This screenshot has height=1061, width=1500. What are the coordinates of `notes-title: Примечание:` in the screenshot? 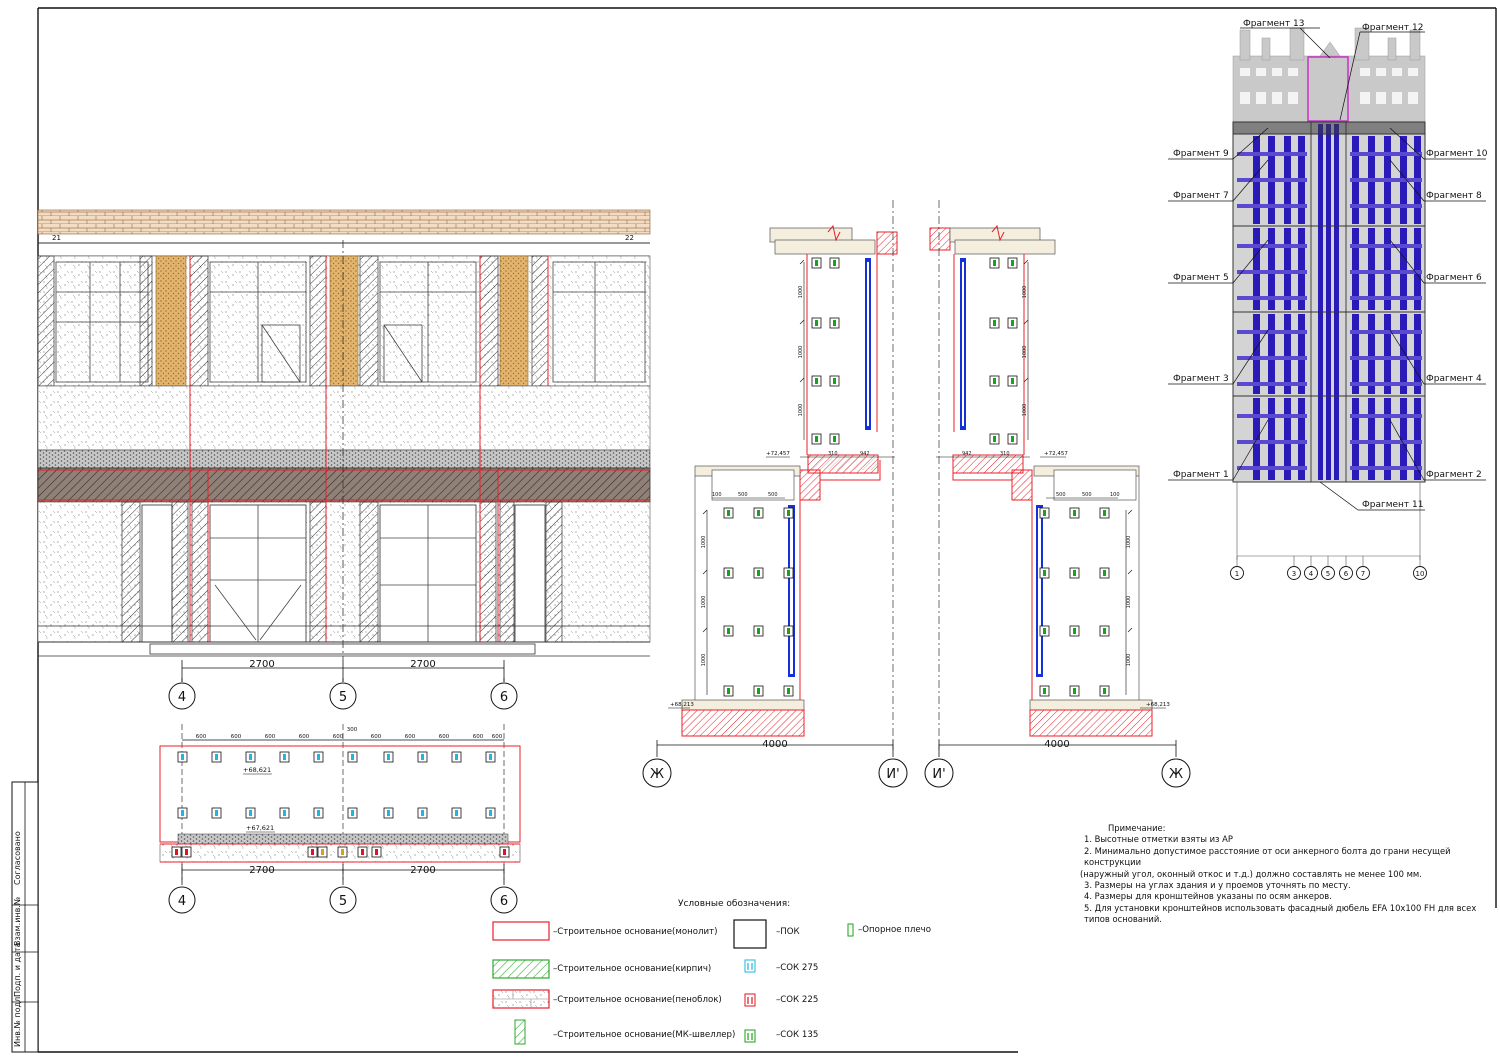 It's located at (1137, 828).